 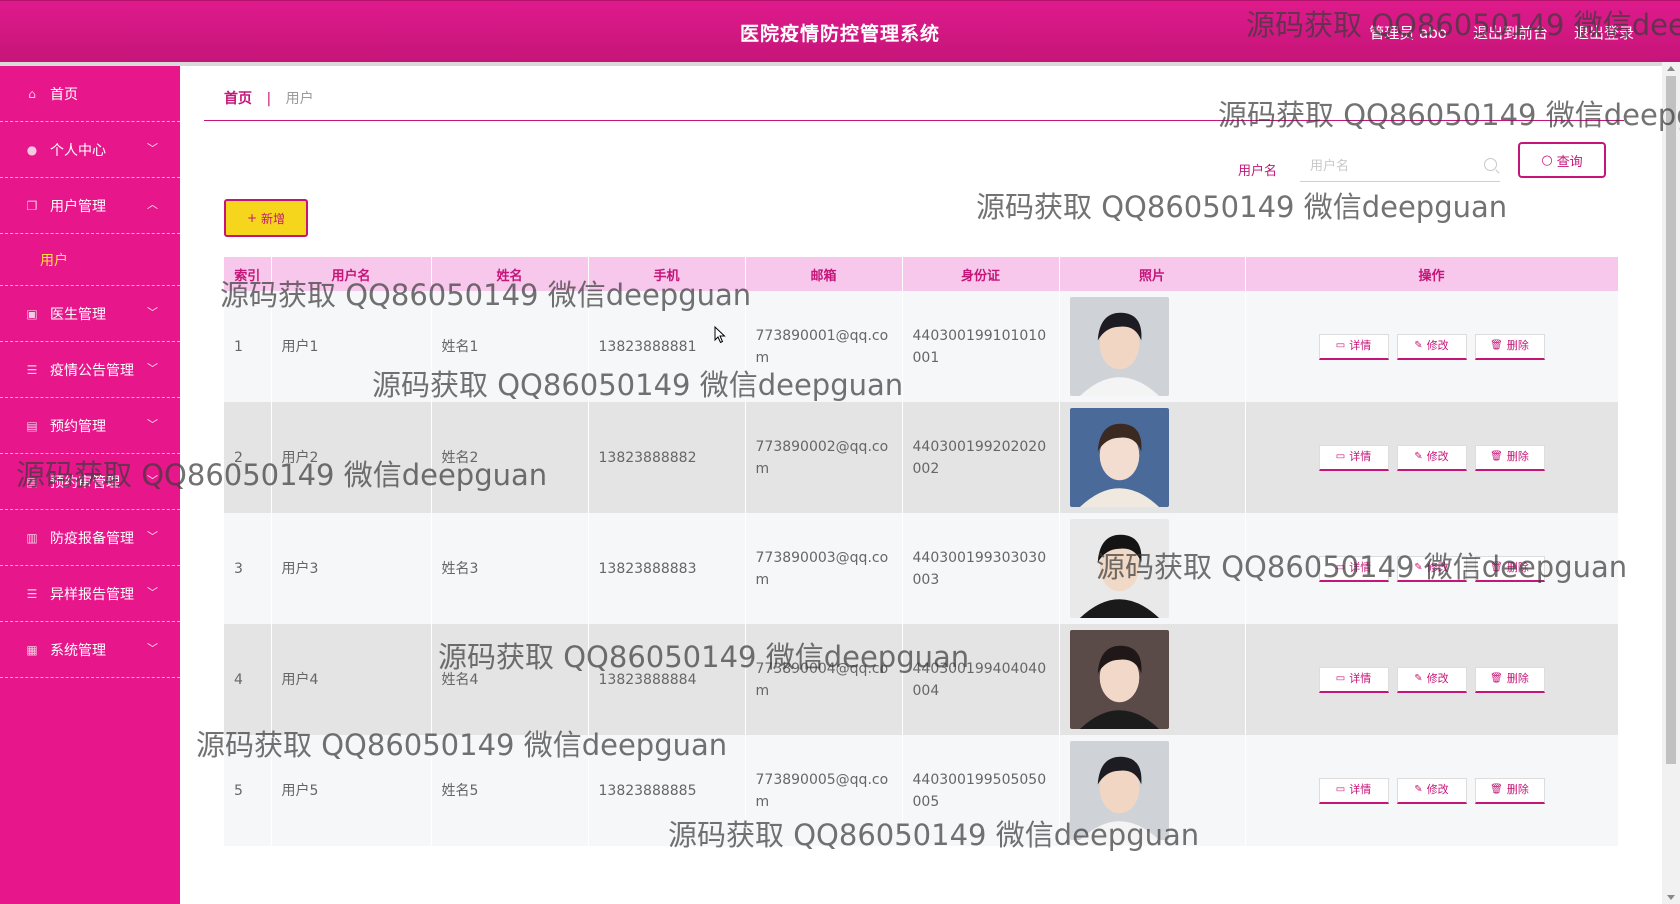 I want to click on sidebar-item-label: 预约审管理, so click(x=85, y=482).